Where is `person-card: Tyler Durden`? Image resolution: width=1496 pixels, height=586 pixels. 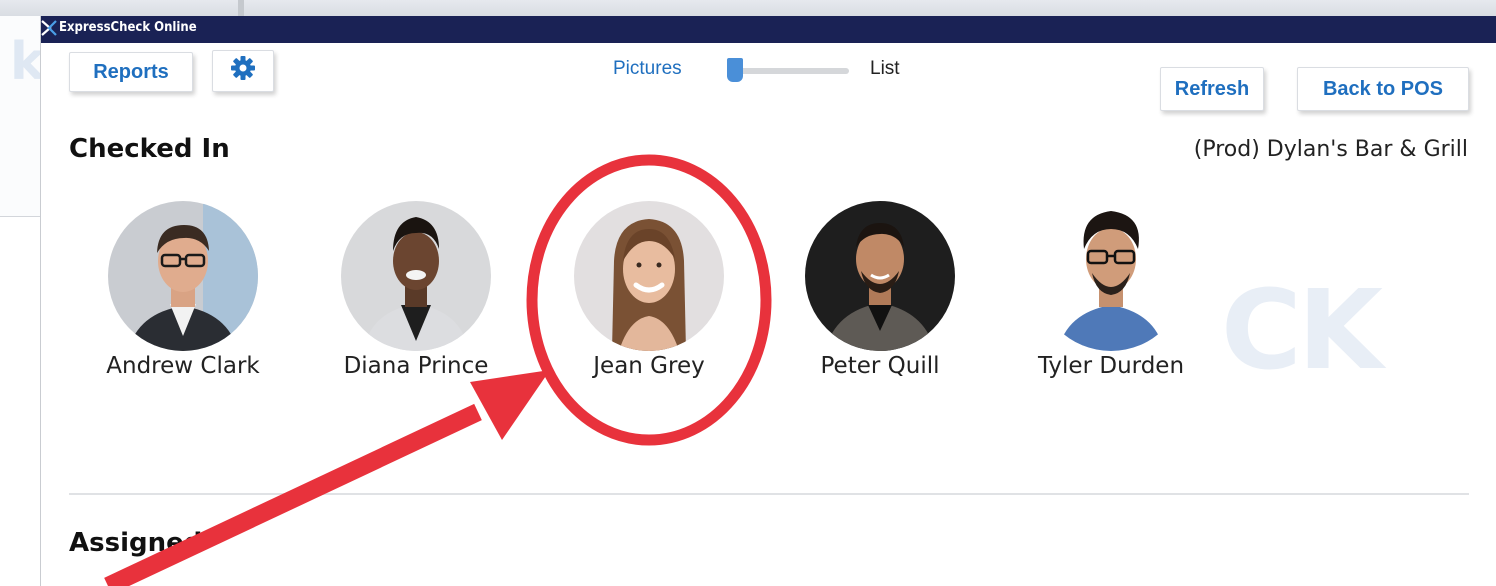
person-card: Tyler Durden is located at coordinates (1111, 301).